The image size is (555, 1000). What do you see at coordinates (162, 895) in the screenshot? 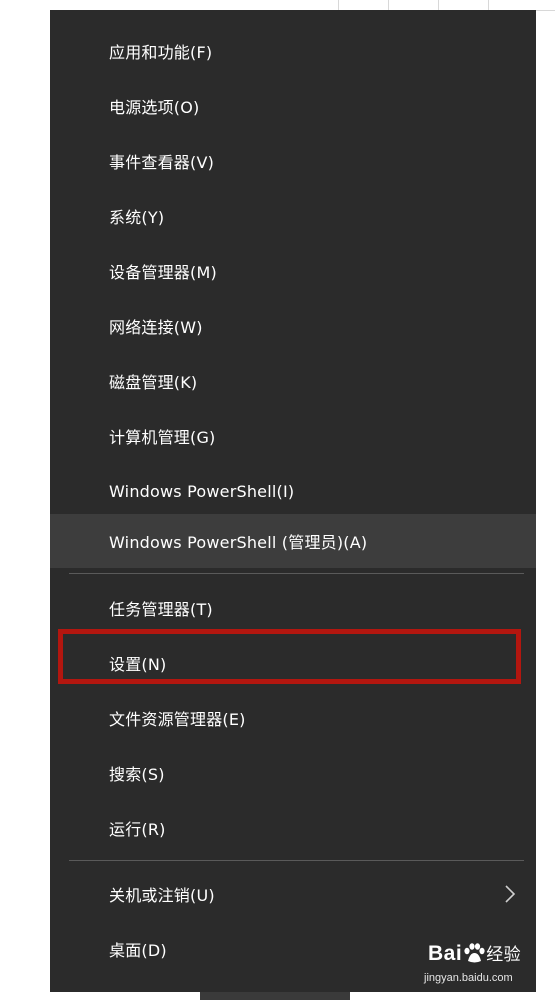
I see `menu-item-label: 关机或注销(U)` at bounding box center [162, 895].